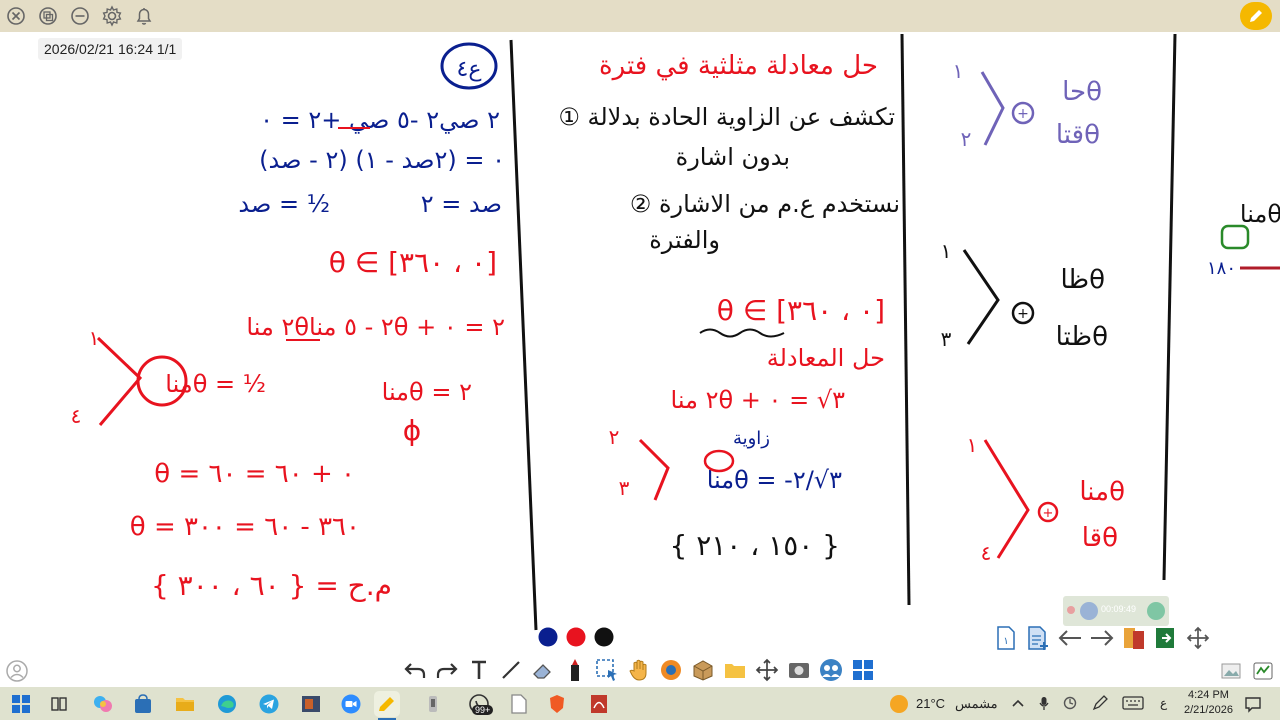 This screenshot has width=1280, height=720. Describe the element at coordinates (215, 384) in the screenshot. I see `col1-equation-5b: مناθ = ½` at that location.